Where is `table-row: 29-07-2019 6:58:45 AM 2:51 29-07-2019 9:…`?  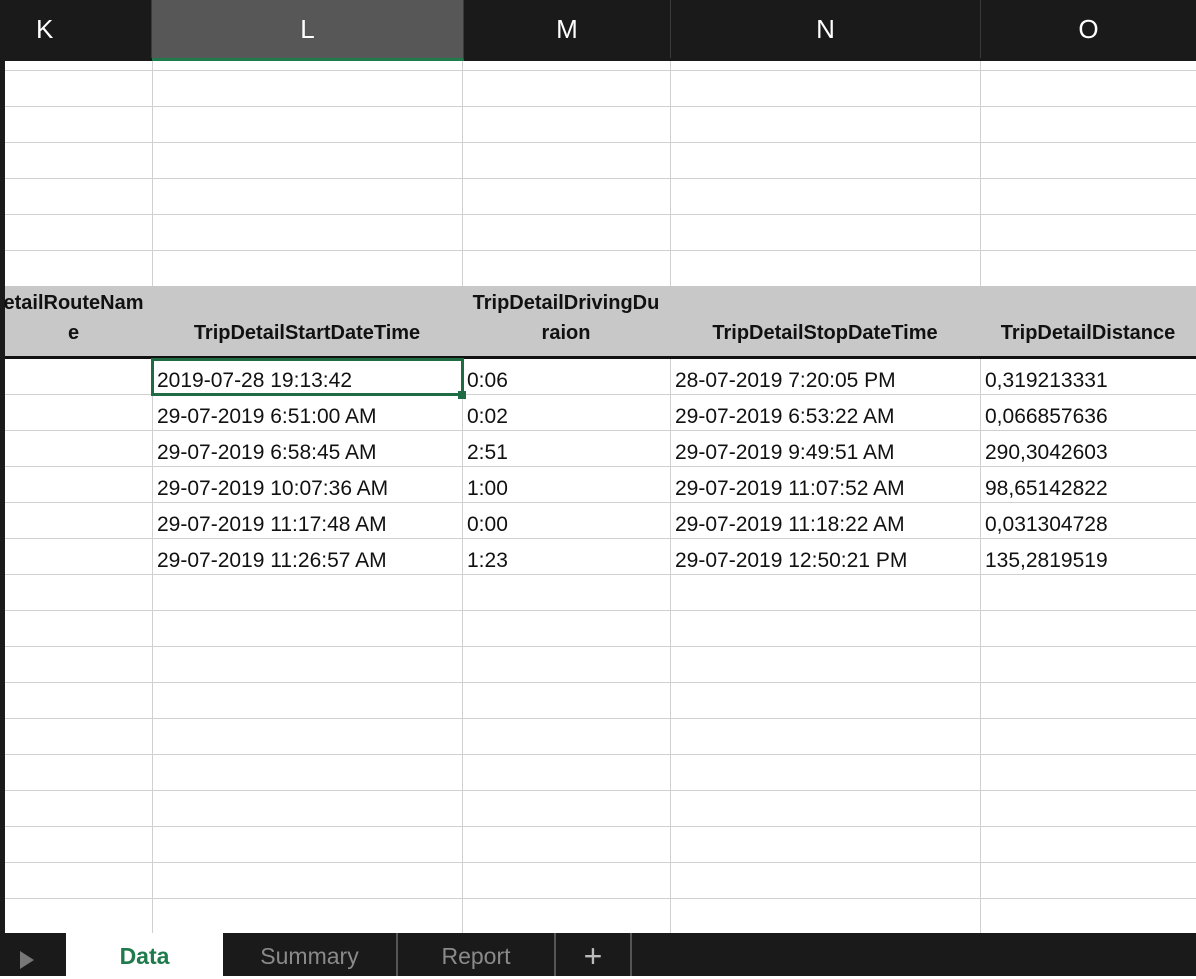 table-row: 29-07-2019 6:58:45 AM 2:51 29-07-2019 9:… is located at coordinates (598, 452).